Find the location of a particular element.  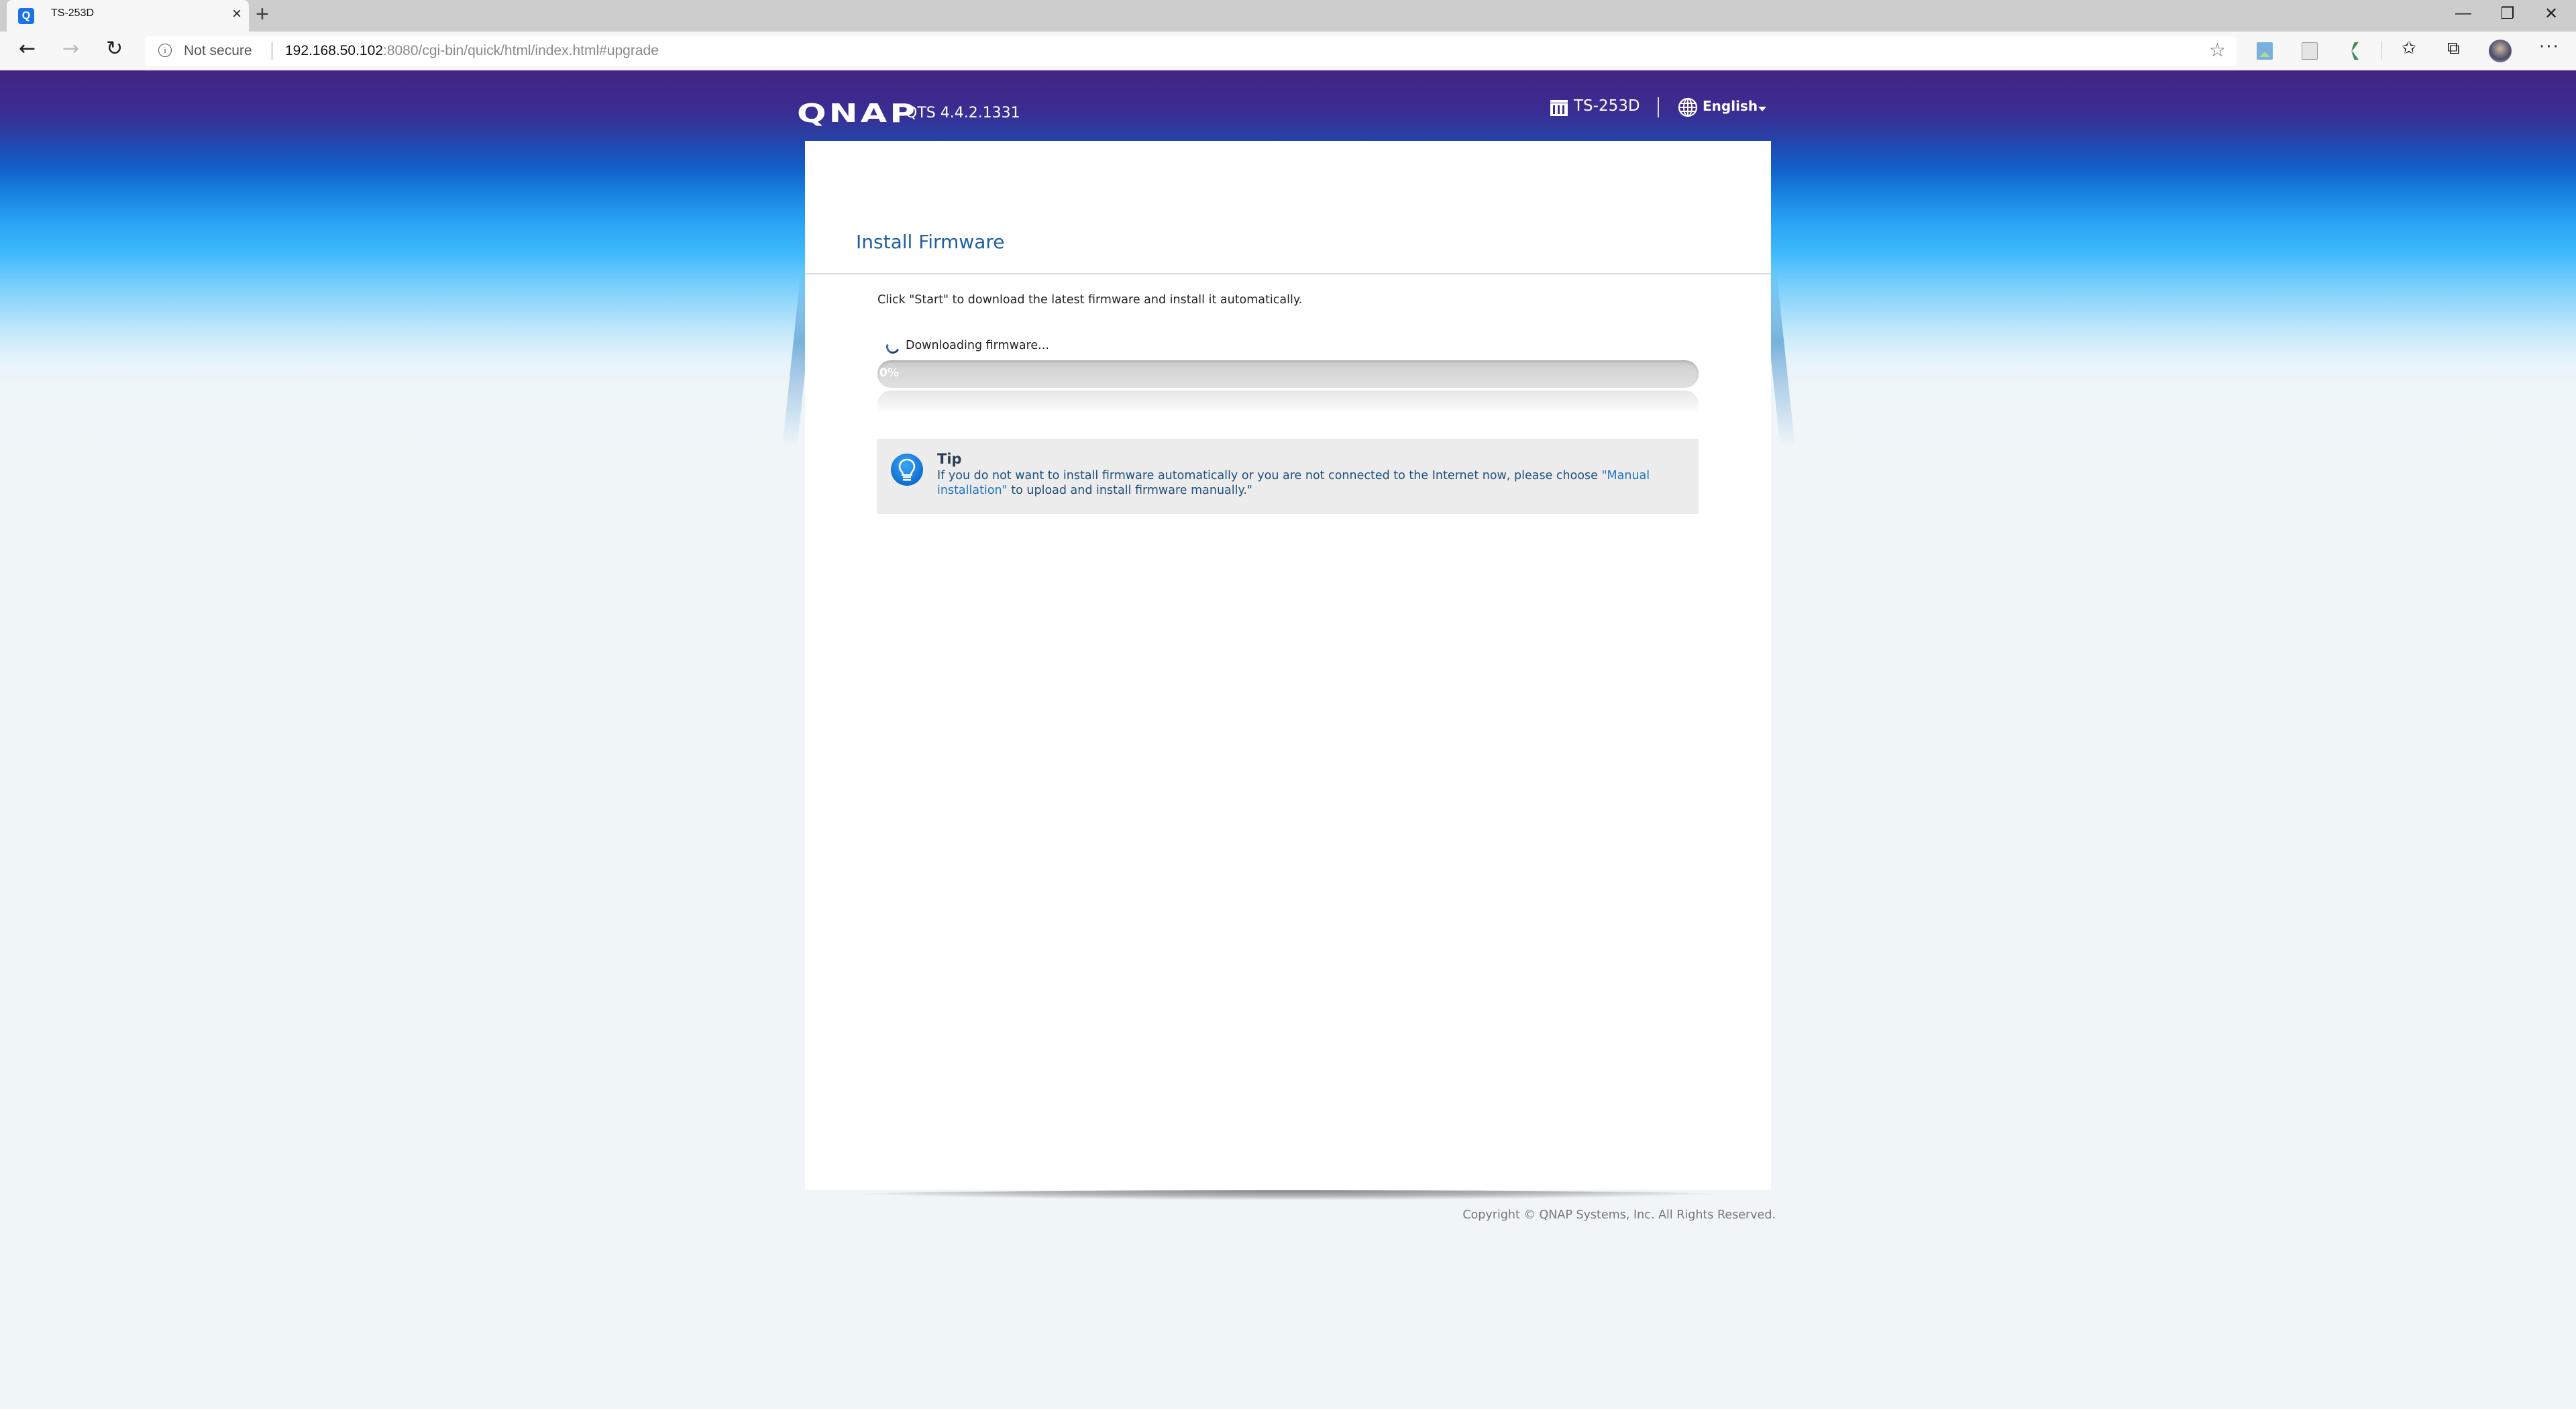

collections-icon: ⧉ is located at coordinates (2453, 48).